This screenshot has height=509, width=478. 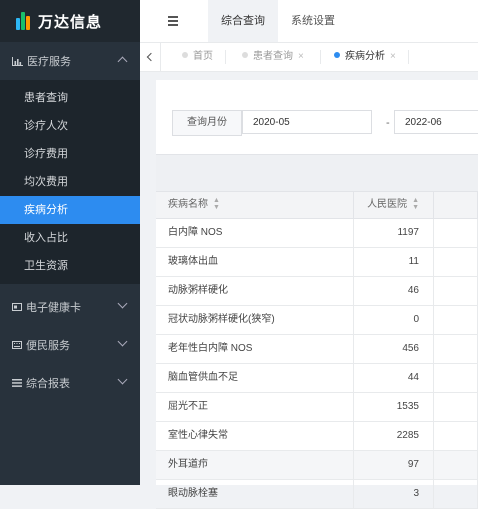 I want to click on column-header-peoples-hospital: 人民医院 ▲ ▼, so click(x=394, y=205).